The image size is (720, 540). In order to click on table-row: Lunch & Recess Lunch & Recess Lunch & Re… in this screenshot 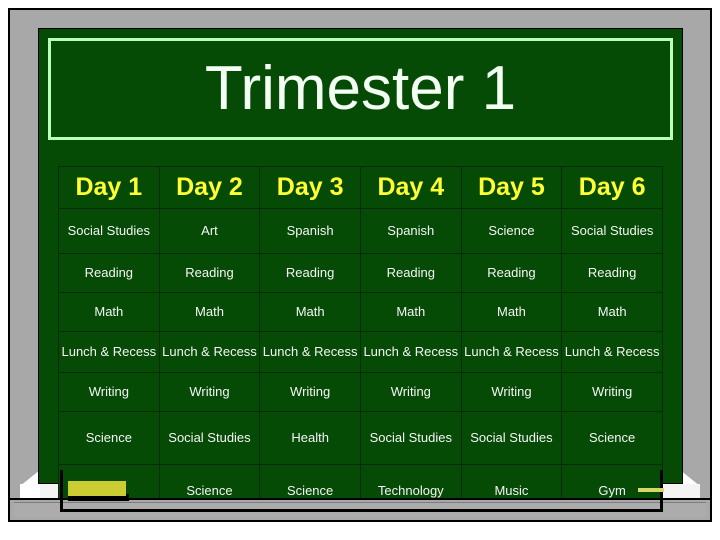, I will do `click(360, 352)`.